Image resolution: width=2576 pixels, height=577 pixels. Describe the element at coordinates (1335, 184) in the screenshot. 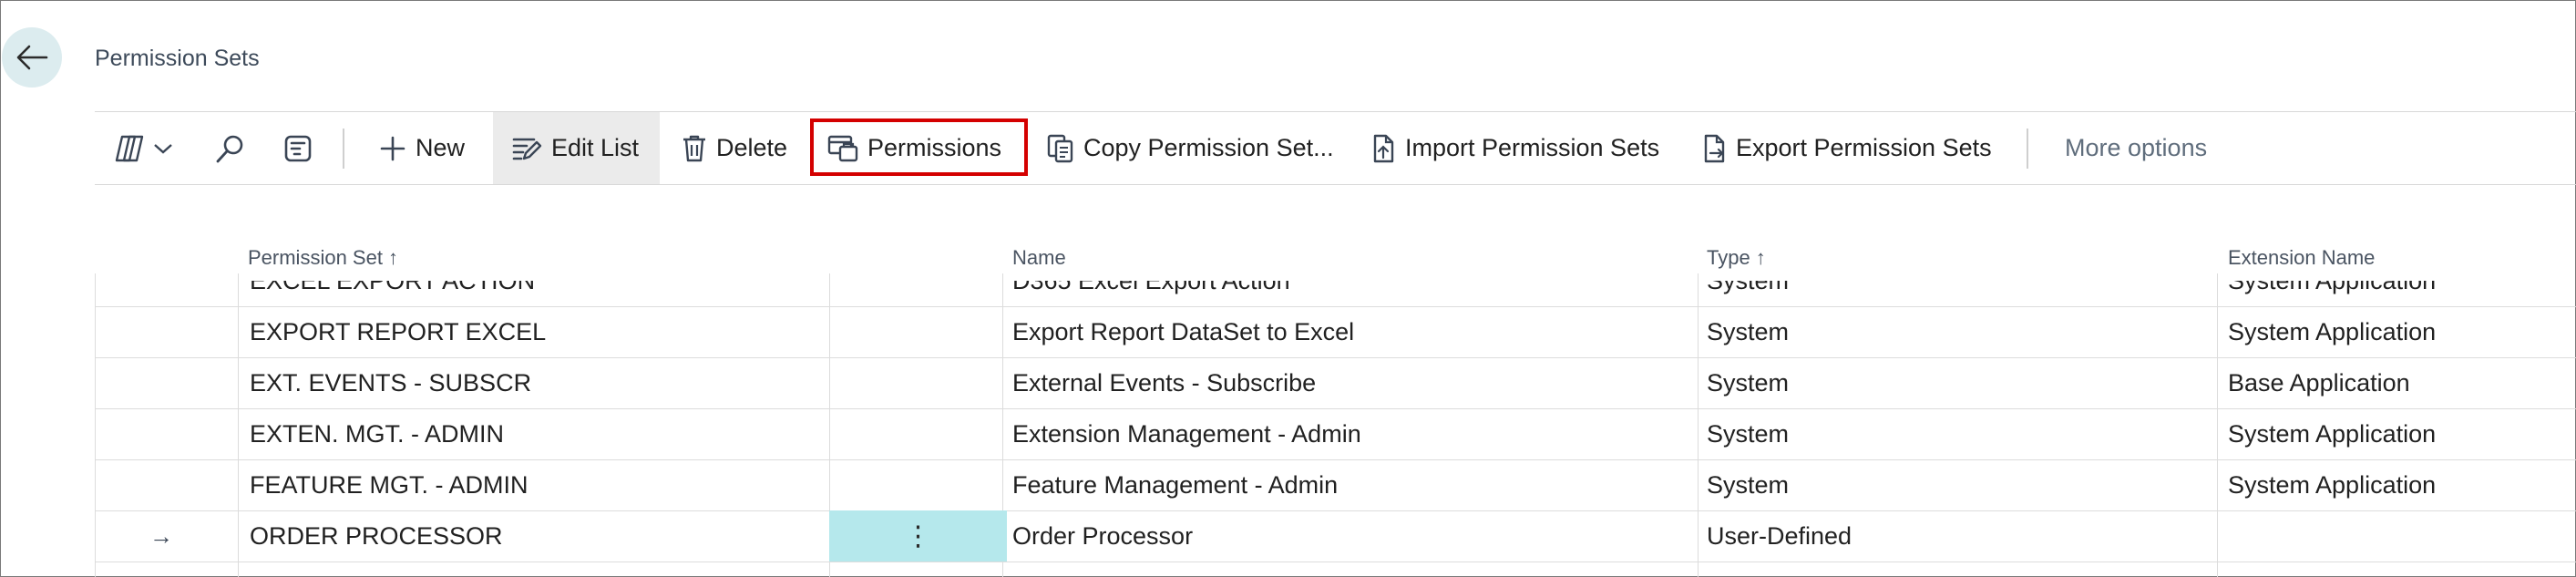

I see `toolbar-bottom-border` at that location.